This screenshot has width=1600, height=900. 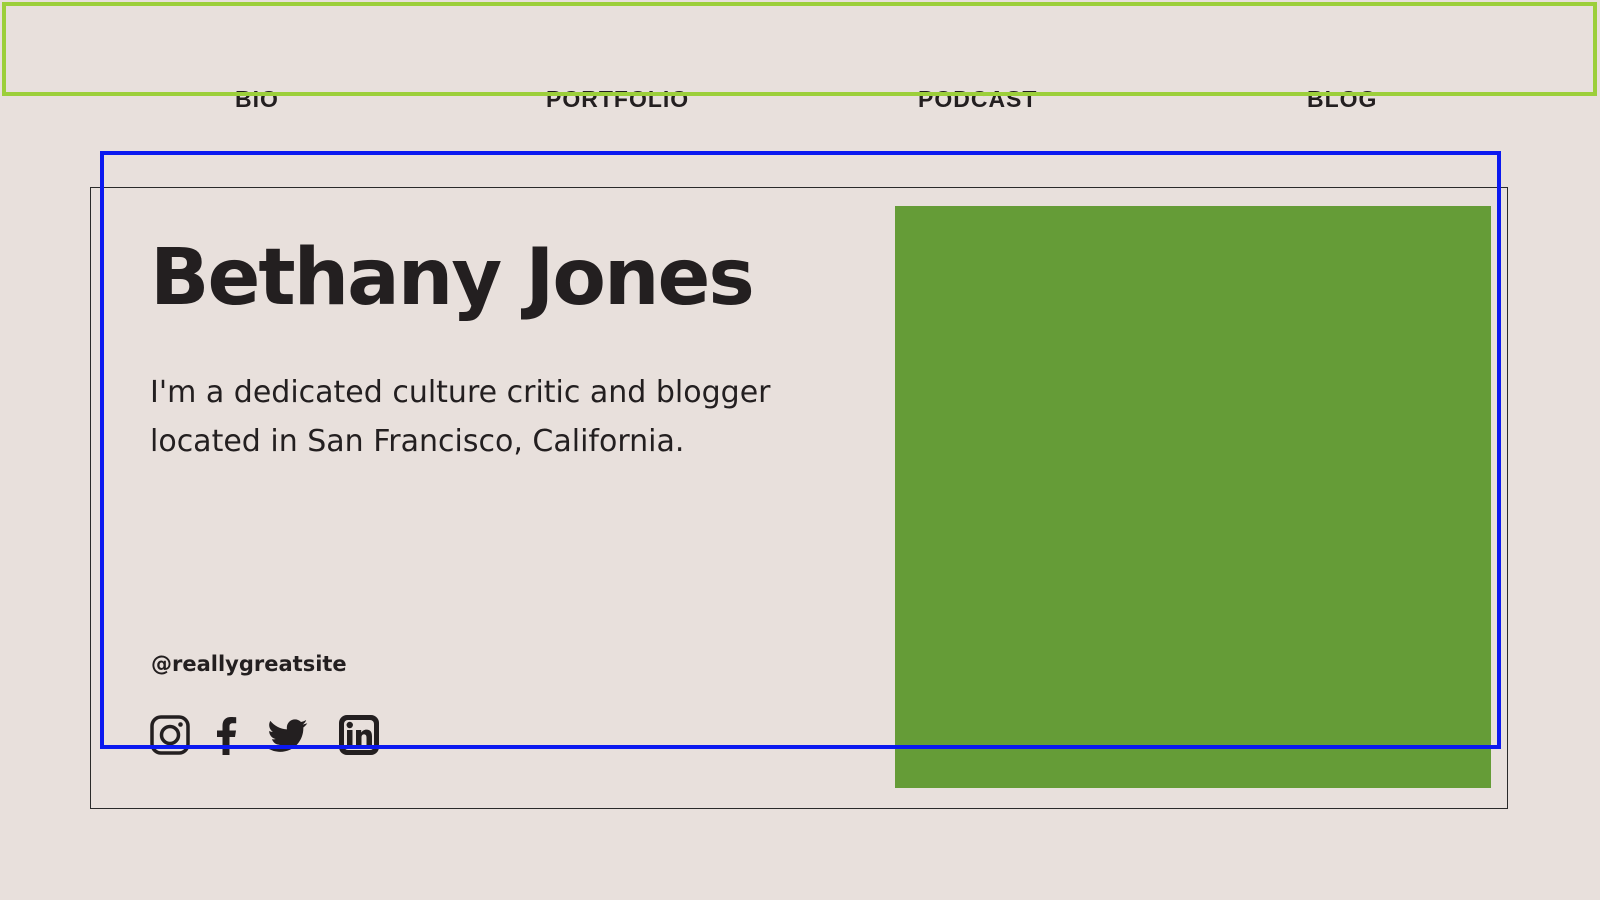 I want to click on main-nav: BIO PORTFOLIO PODCAST BLOG, so click(x=800, y=101).